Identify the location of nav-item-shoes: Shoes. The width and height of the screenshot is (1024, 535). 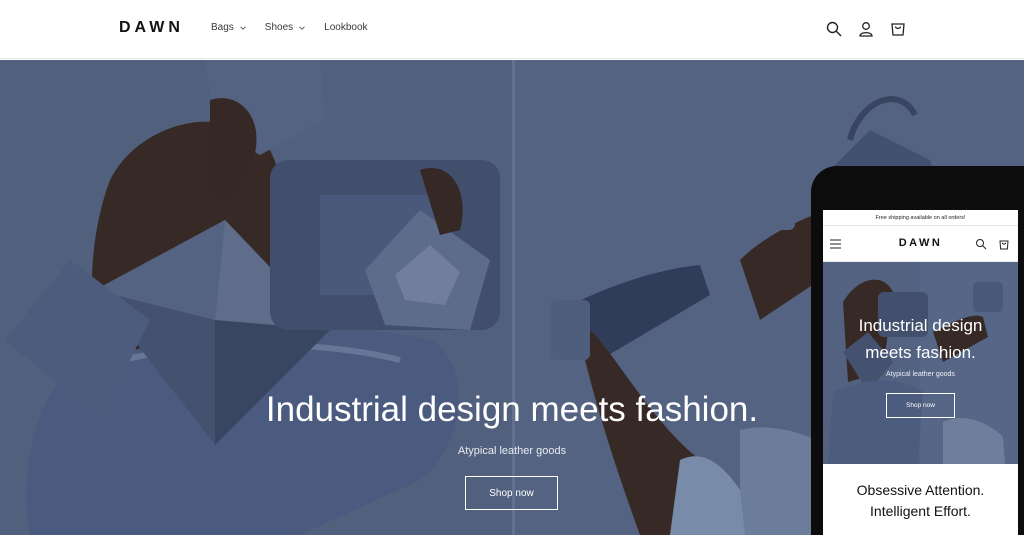
(285, 27).